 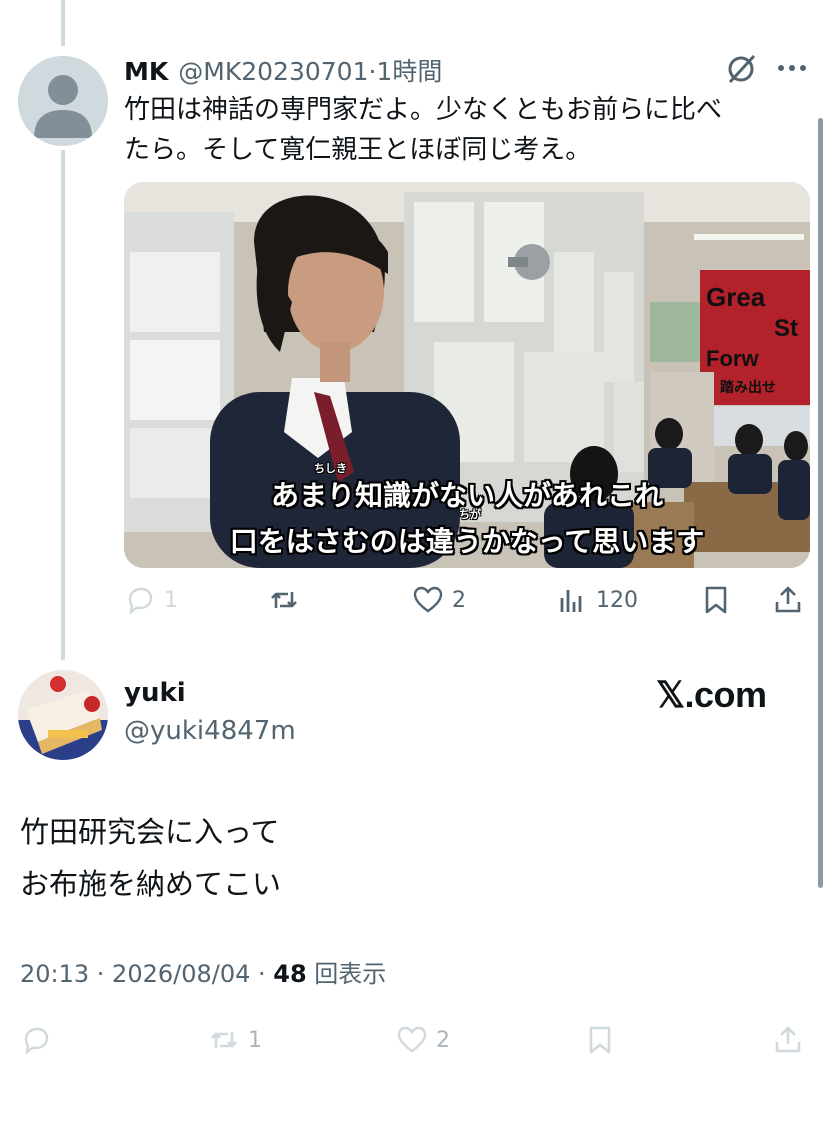 What do you see at coordinates (617, 600) in the screenshot?
I see `views-count: 120` at bounding box center [617, 600].